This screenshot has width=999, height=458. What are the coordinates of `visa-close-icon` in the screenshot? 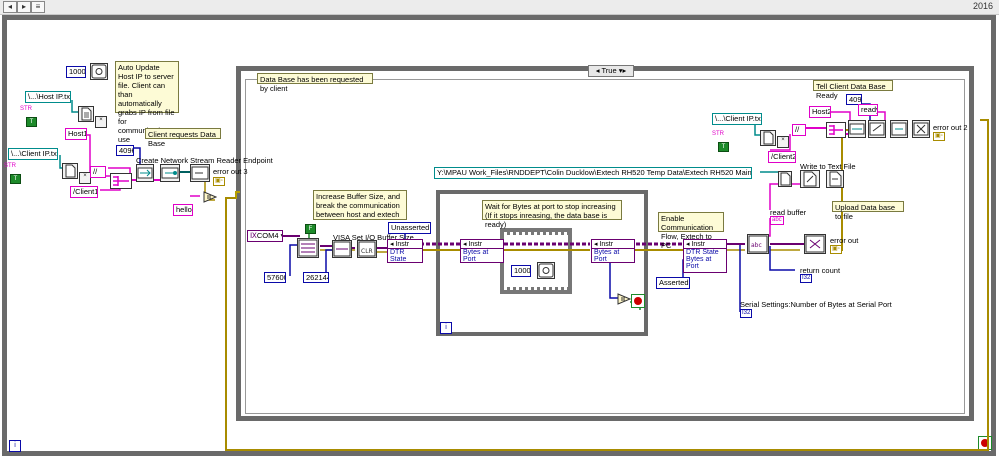 It's located at (815, 244).